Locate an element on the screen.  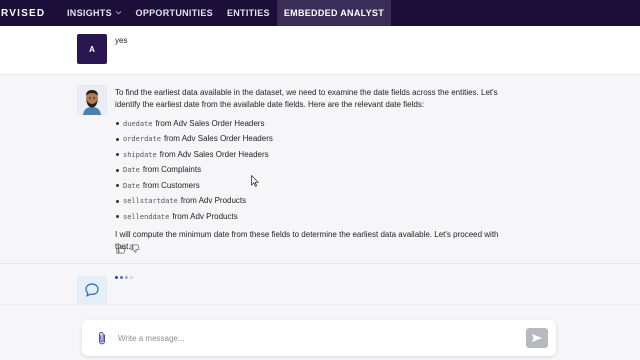
user-message: A yes is located at coordinates (320, 50).